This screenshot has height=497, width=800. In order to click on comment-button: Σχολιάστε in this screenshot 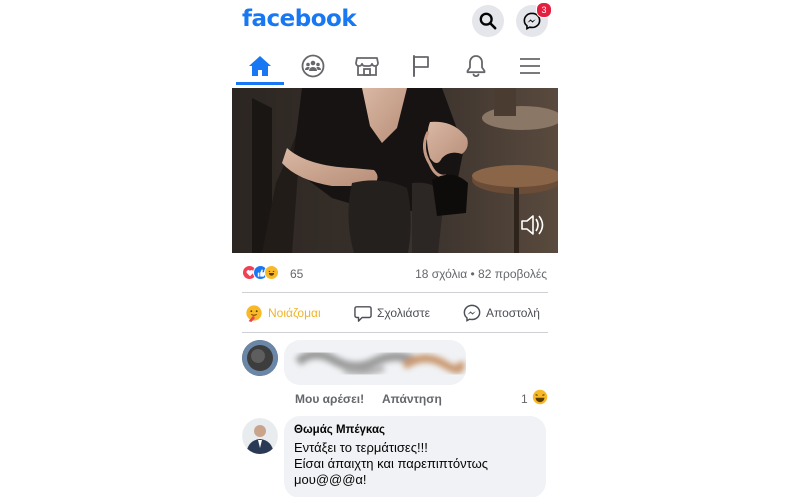, I will do `click(392, 313)`.